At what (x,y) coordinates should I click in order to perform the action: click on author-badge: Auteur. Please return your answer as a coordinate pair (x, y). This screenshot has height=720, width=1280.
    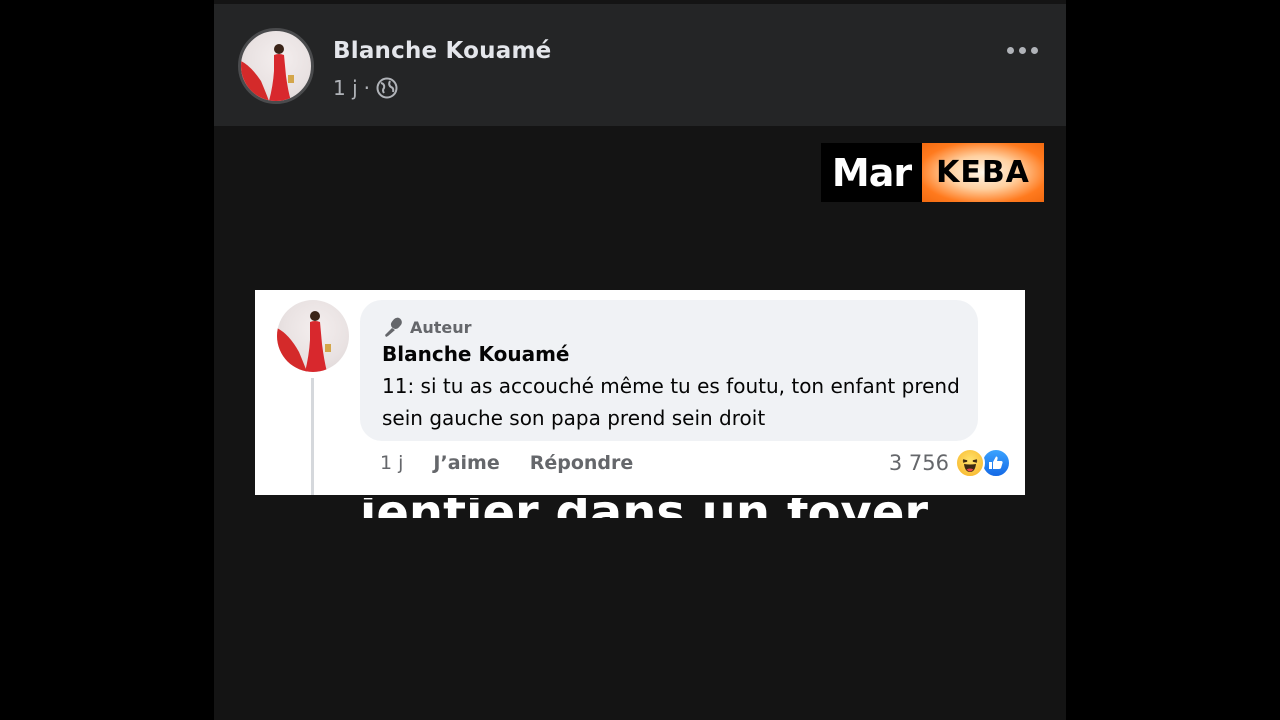
    Looking at the image, I should click on (427, 327).